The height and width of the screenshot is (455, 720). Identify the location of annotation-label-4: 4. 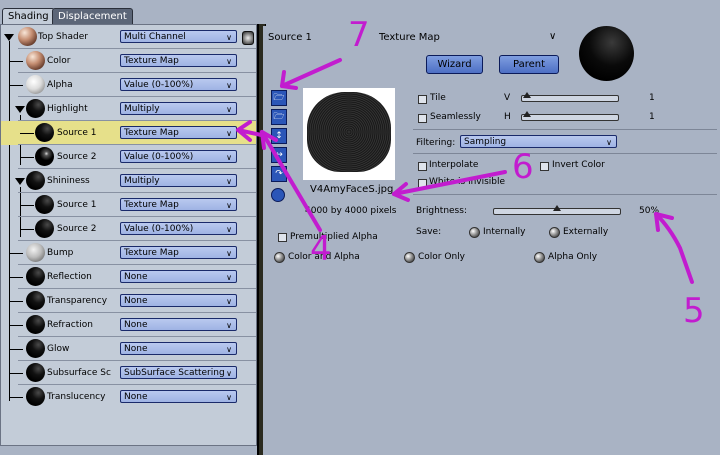
(321, 249).